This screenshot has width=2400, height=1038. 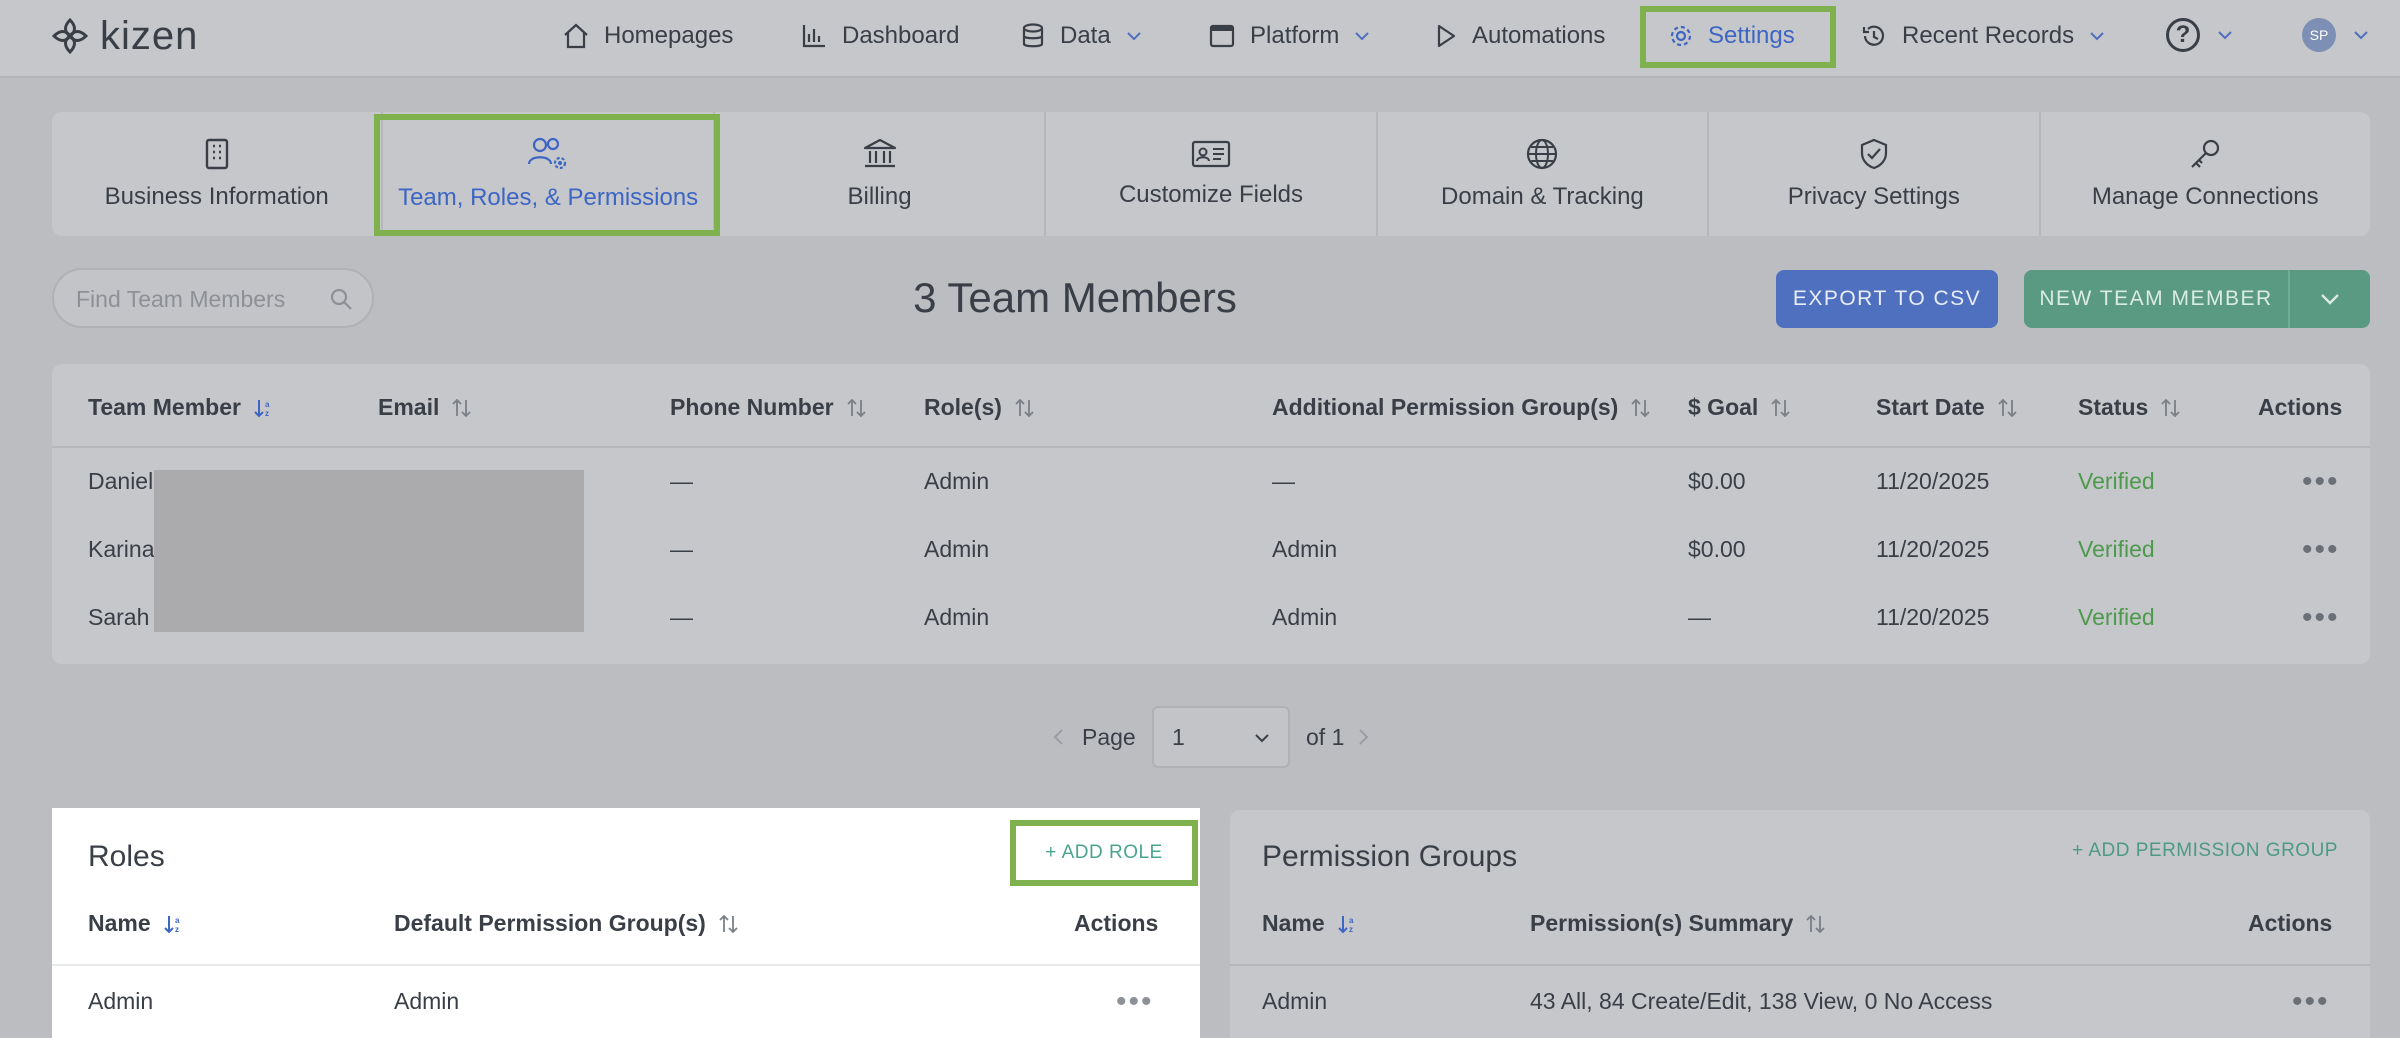 What do you see at coordinates (136, 923) in the screenshot?
I see `roles-col-name: Name az` at bounding box center [136, 923].